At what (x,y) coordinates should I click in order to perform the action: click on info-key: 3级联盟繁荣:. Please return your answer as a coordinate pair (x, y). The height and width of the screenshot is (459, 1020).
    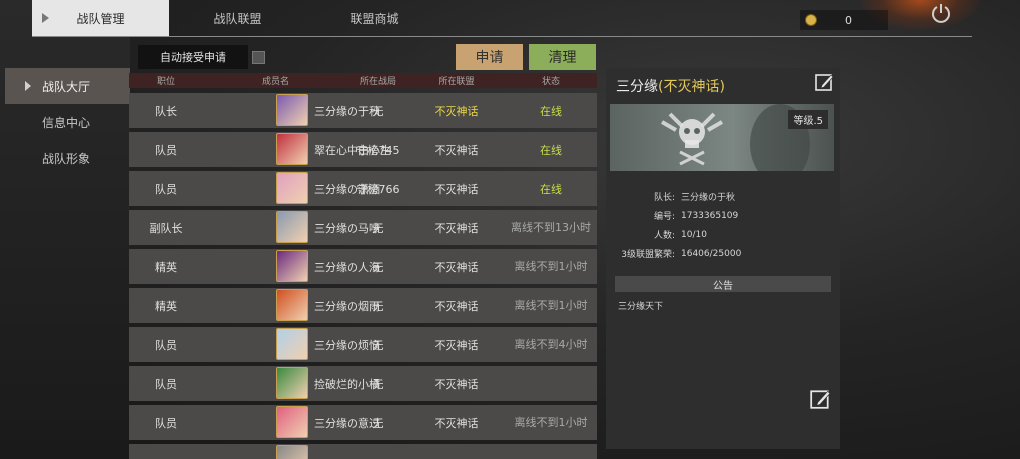
    Looking at the image, I should click on (648, 255).